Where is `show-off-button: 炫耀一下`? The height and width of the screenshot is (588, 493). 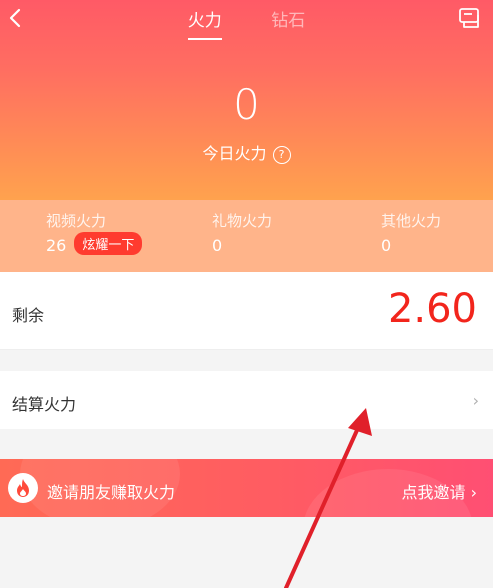 show-off-button: 炫耀一下 is located at coordinates (108, 243).